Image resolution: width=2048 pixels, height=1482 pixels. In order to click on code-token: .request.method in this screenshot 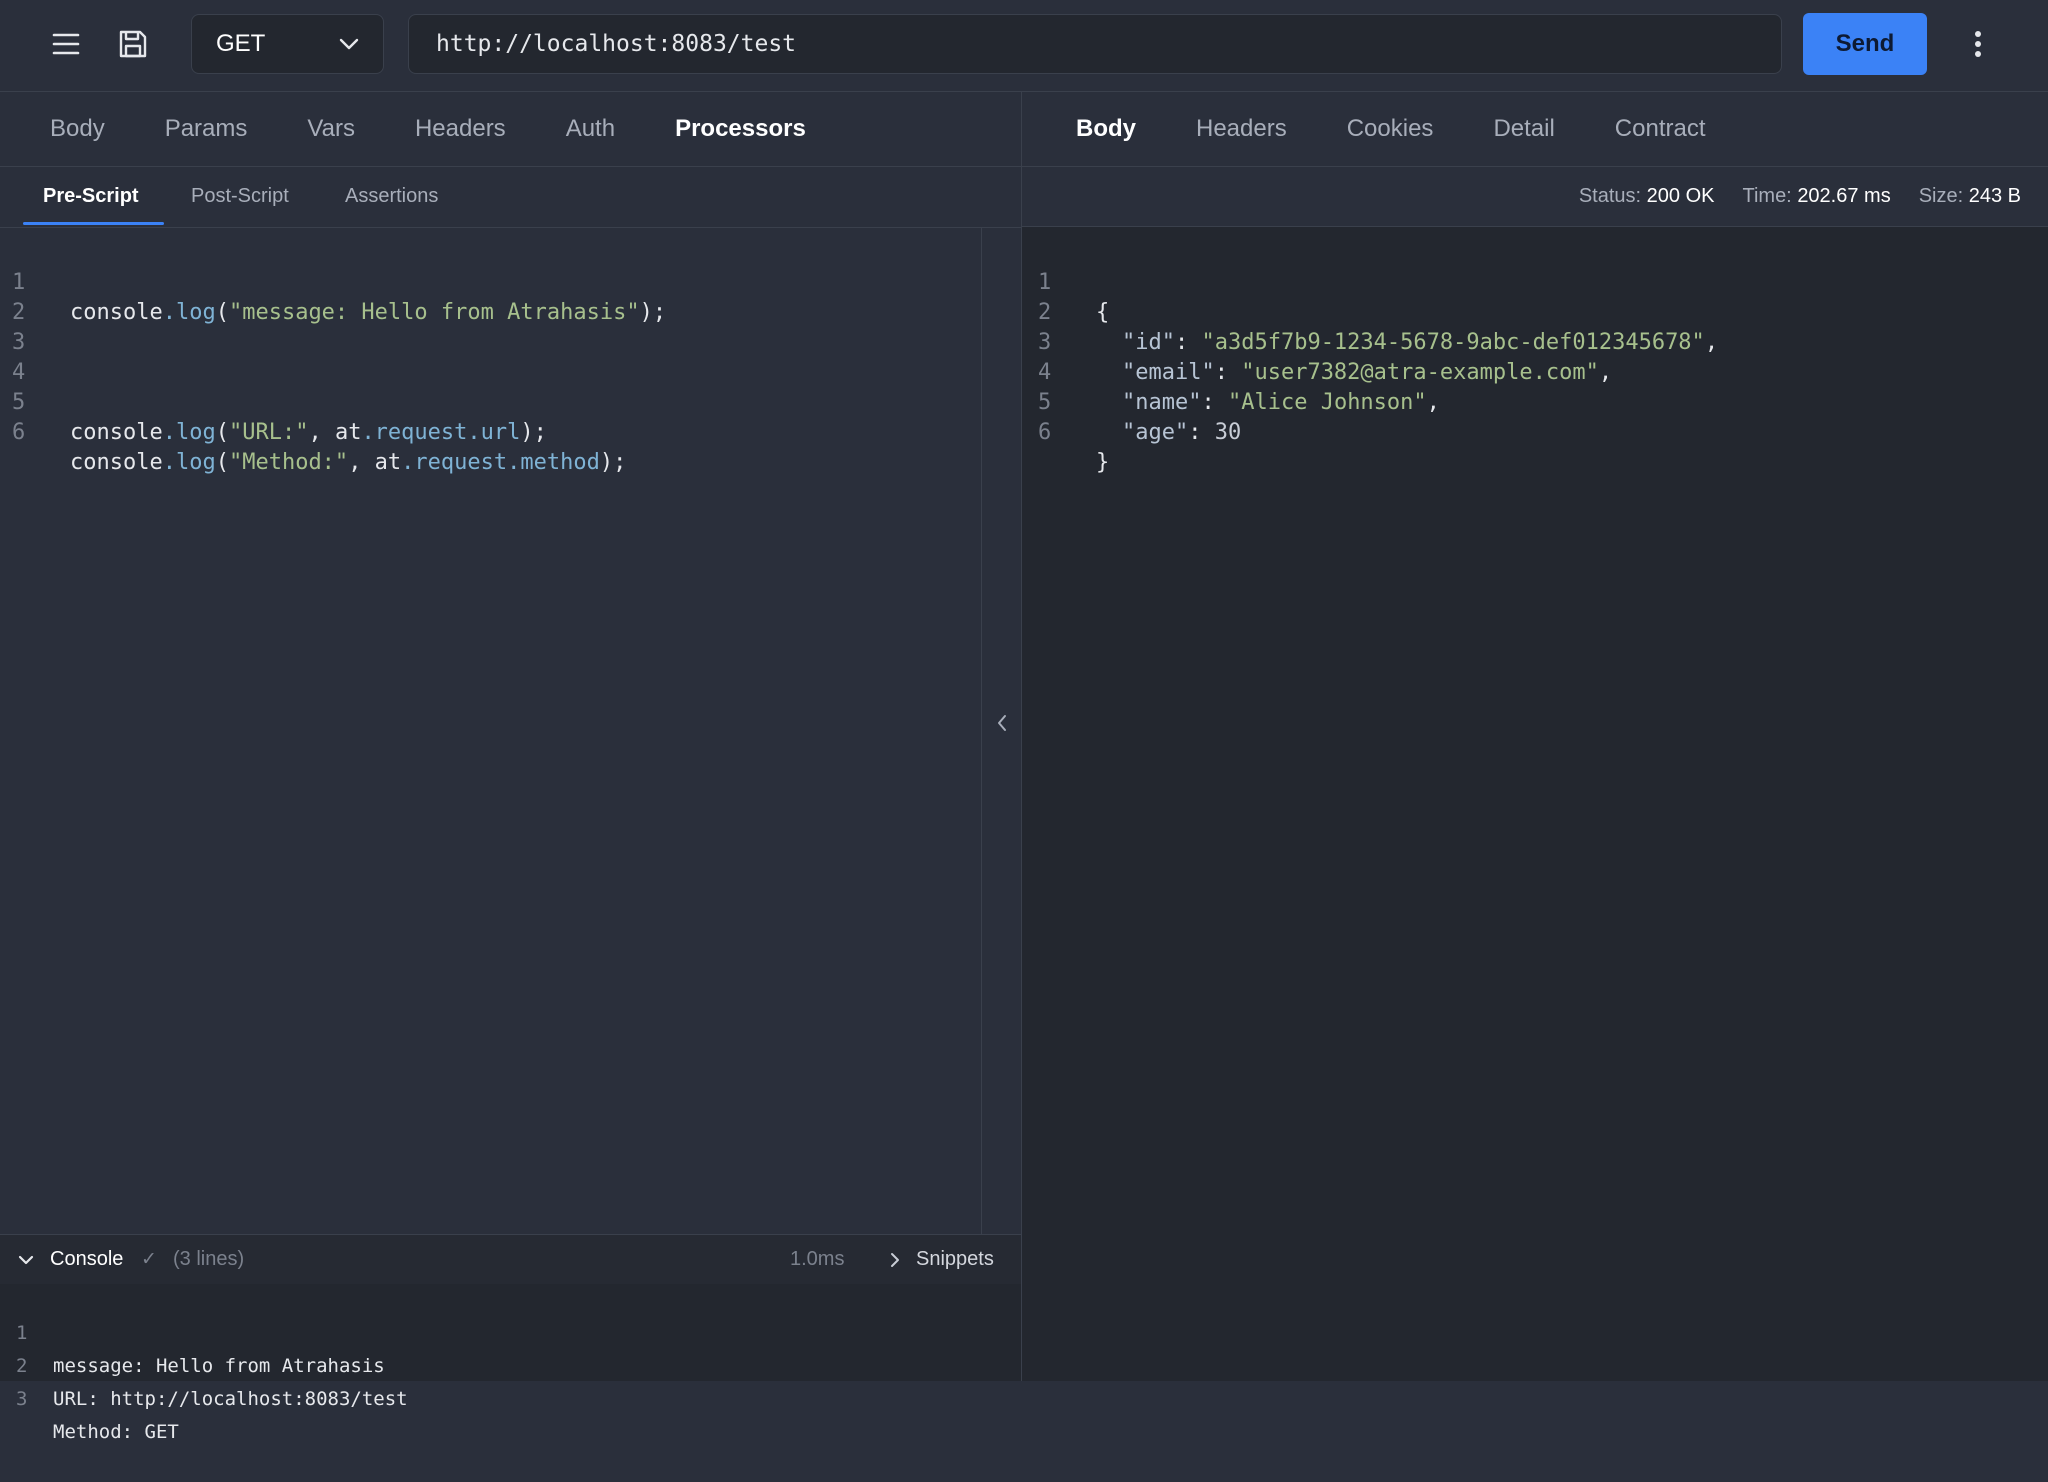, I will do `click(500, 462)`.